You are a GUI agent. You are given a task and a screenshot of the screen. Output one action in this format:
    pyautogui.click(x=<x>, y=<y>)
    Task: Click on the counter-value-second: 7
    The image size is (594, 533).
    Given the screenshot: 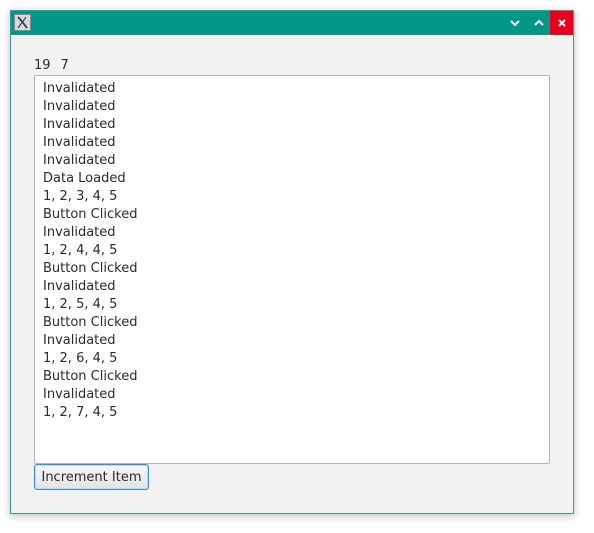 What is the action you would take?
    pyautogui.click(x=64, y=65)
    